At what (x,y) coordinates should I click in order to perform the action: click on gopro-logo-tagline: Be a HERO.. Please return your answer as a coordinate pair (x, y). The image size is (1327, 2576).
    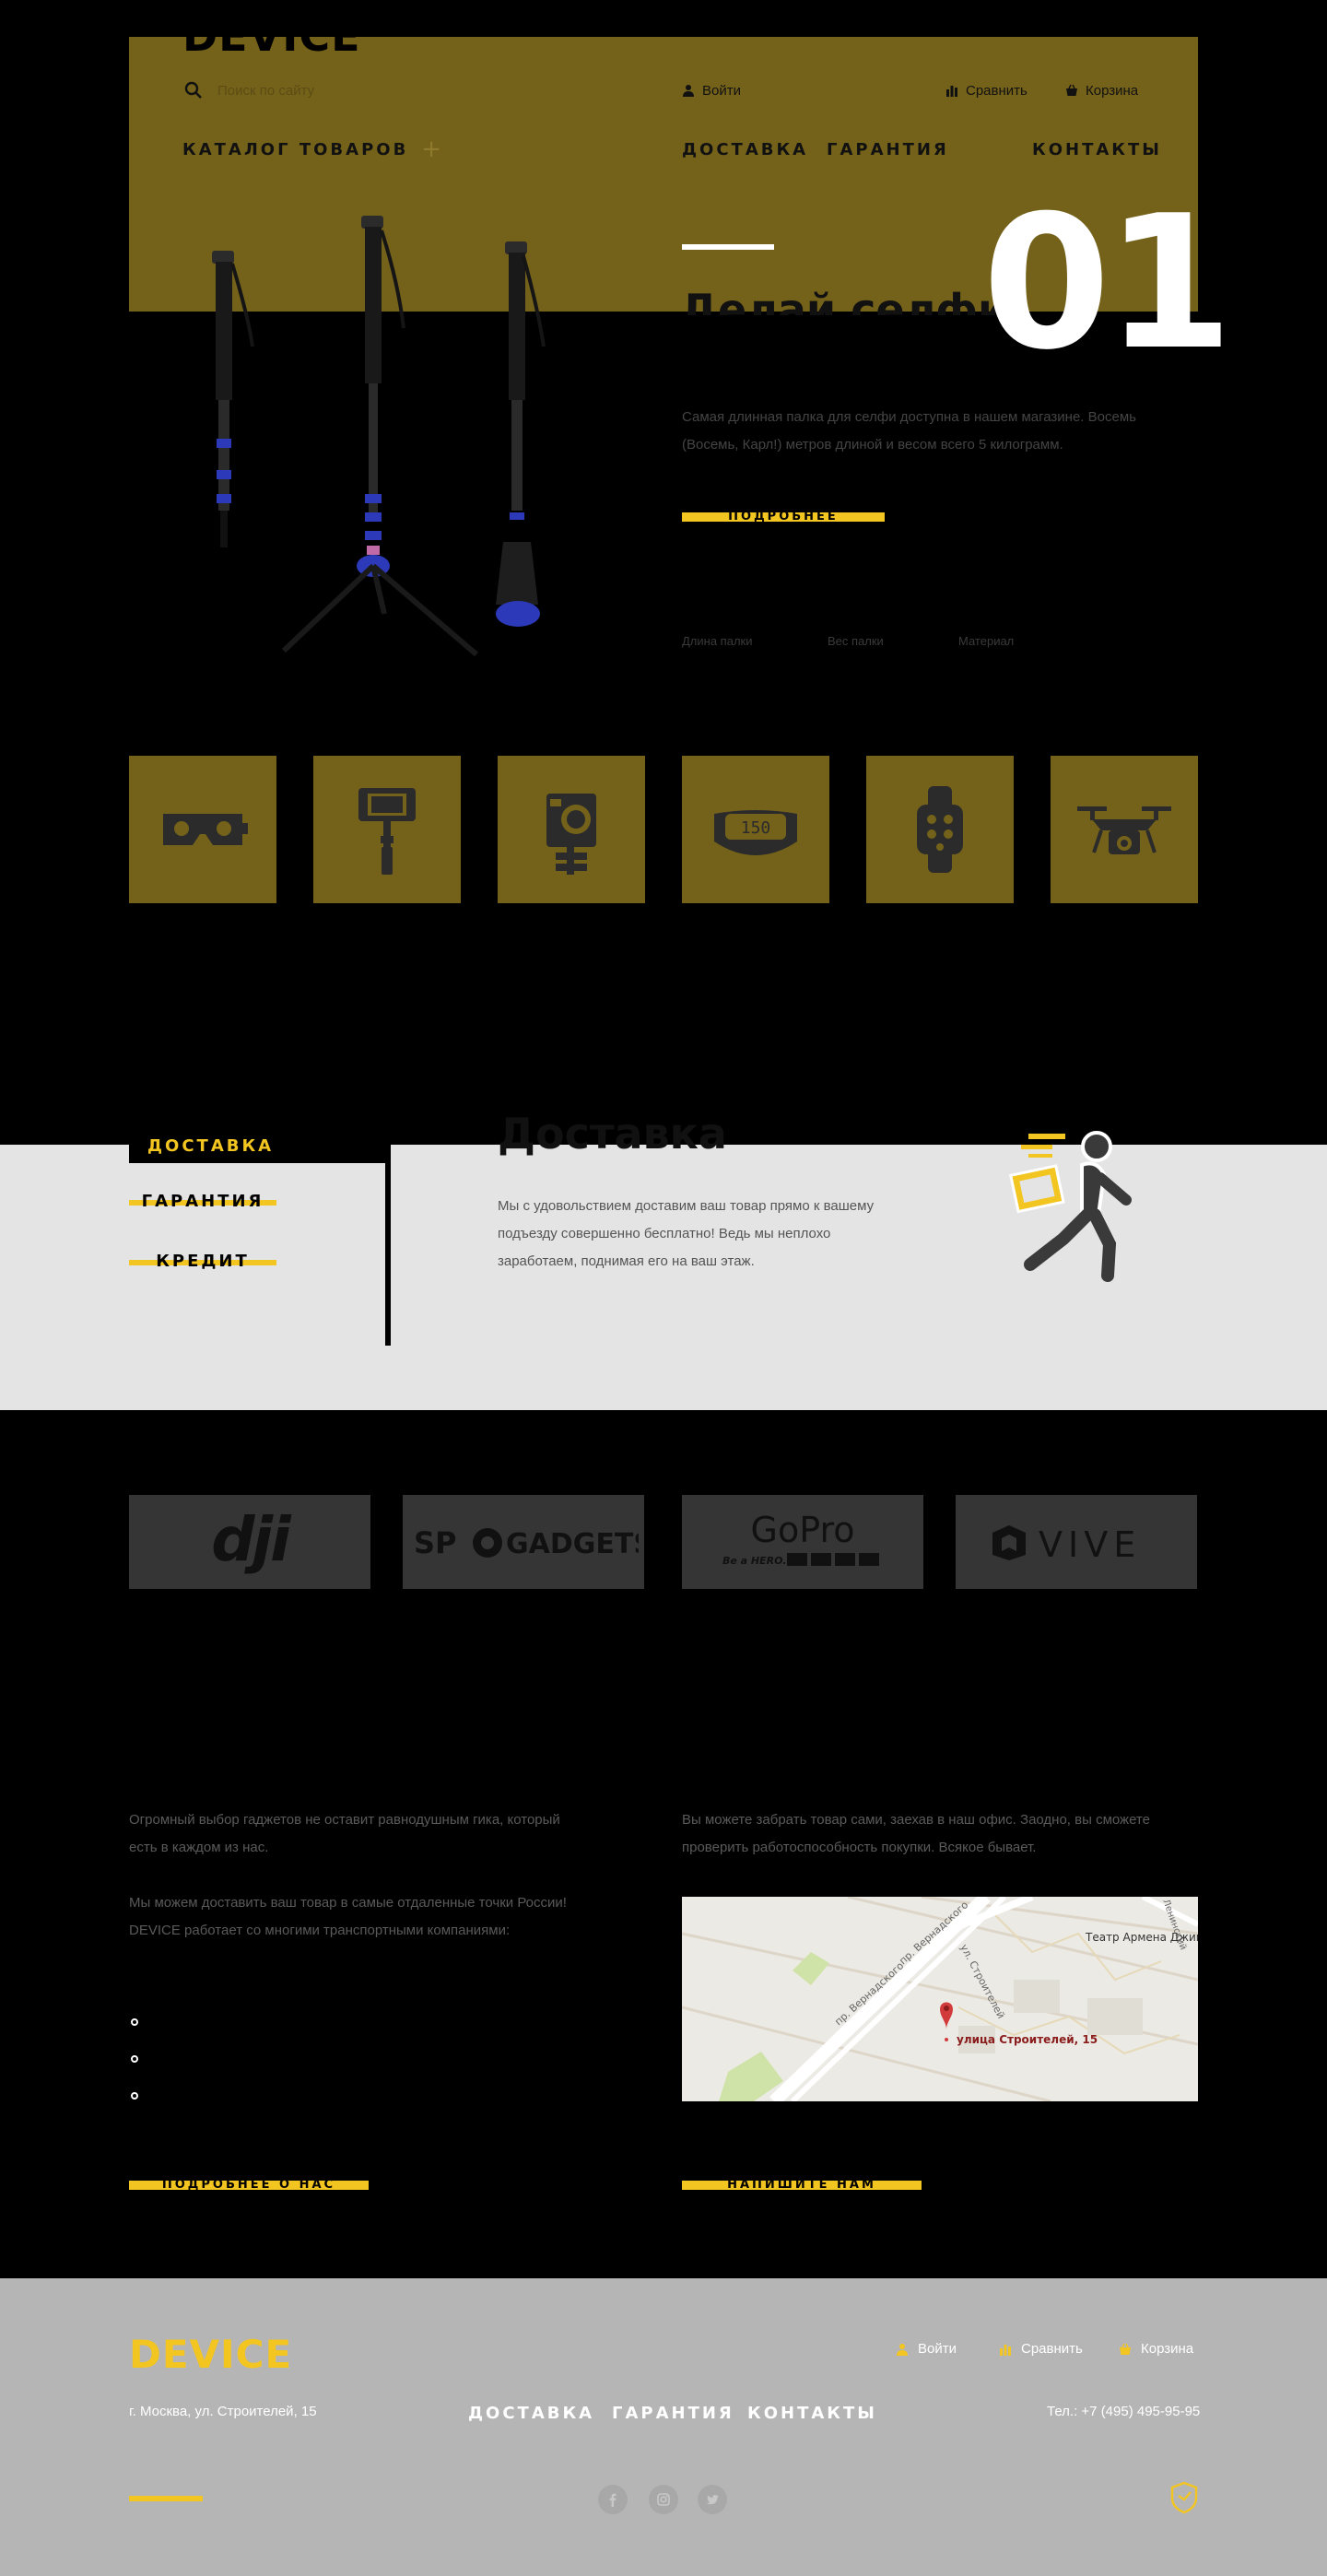
    Looking at the image, I should click on (754, 1561).